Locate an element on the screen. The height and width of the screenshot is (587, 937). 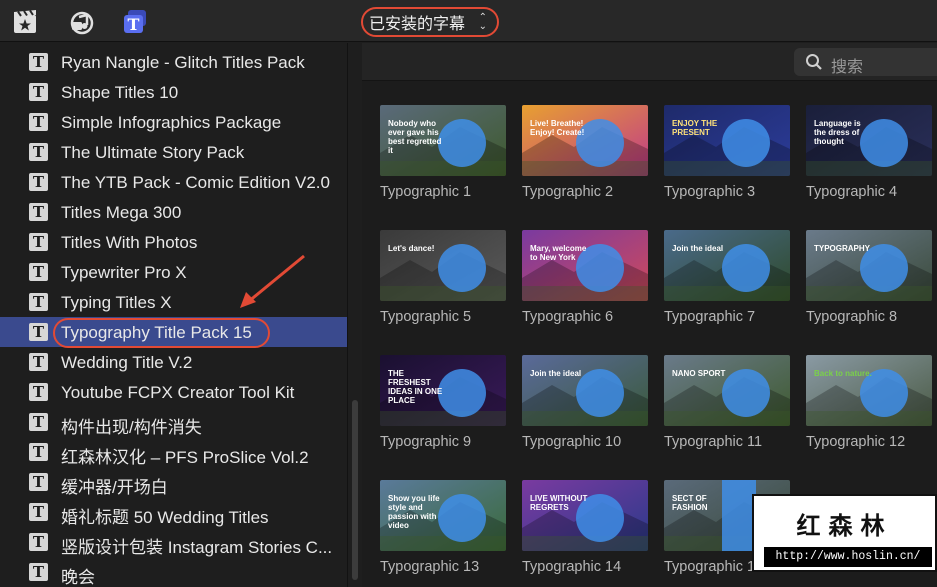
search-placeholder: 搜索 is located at coordinates (847, 67).